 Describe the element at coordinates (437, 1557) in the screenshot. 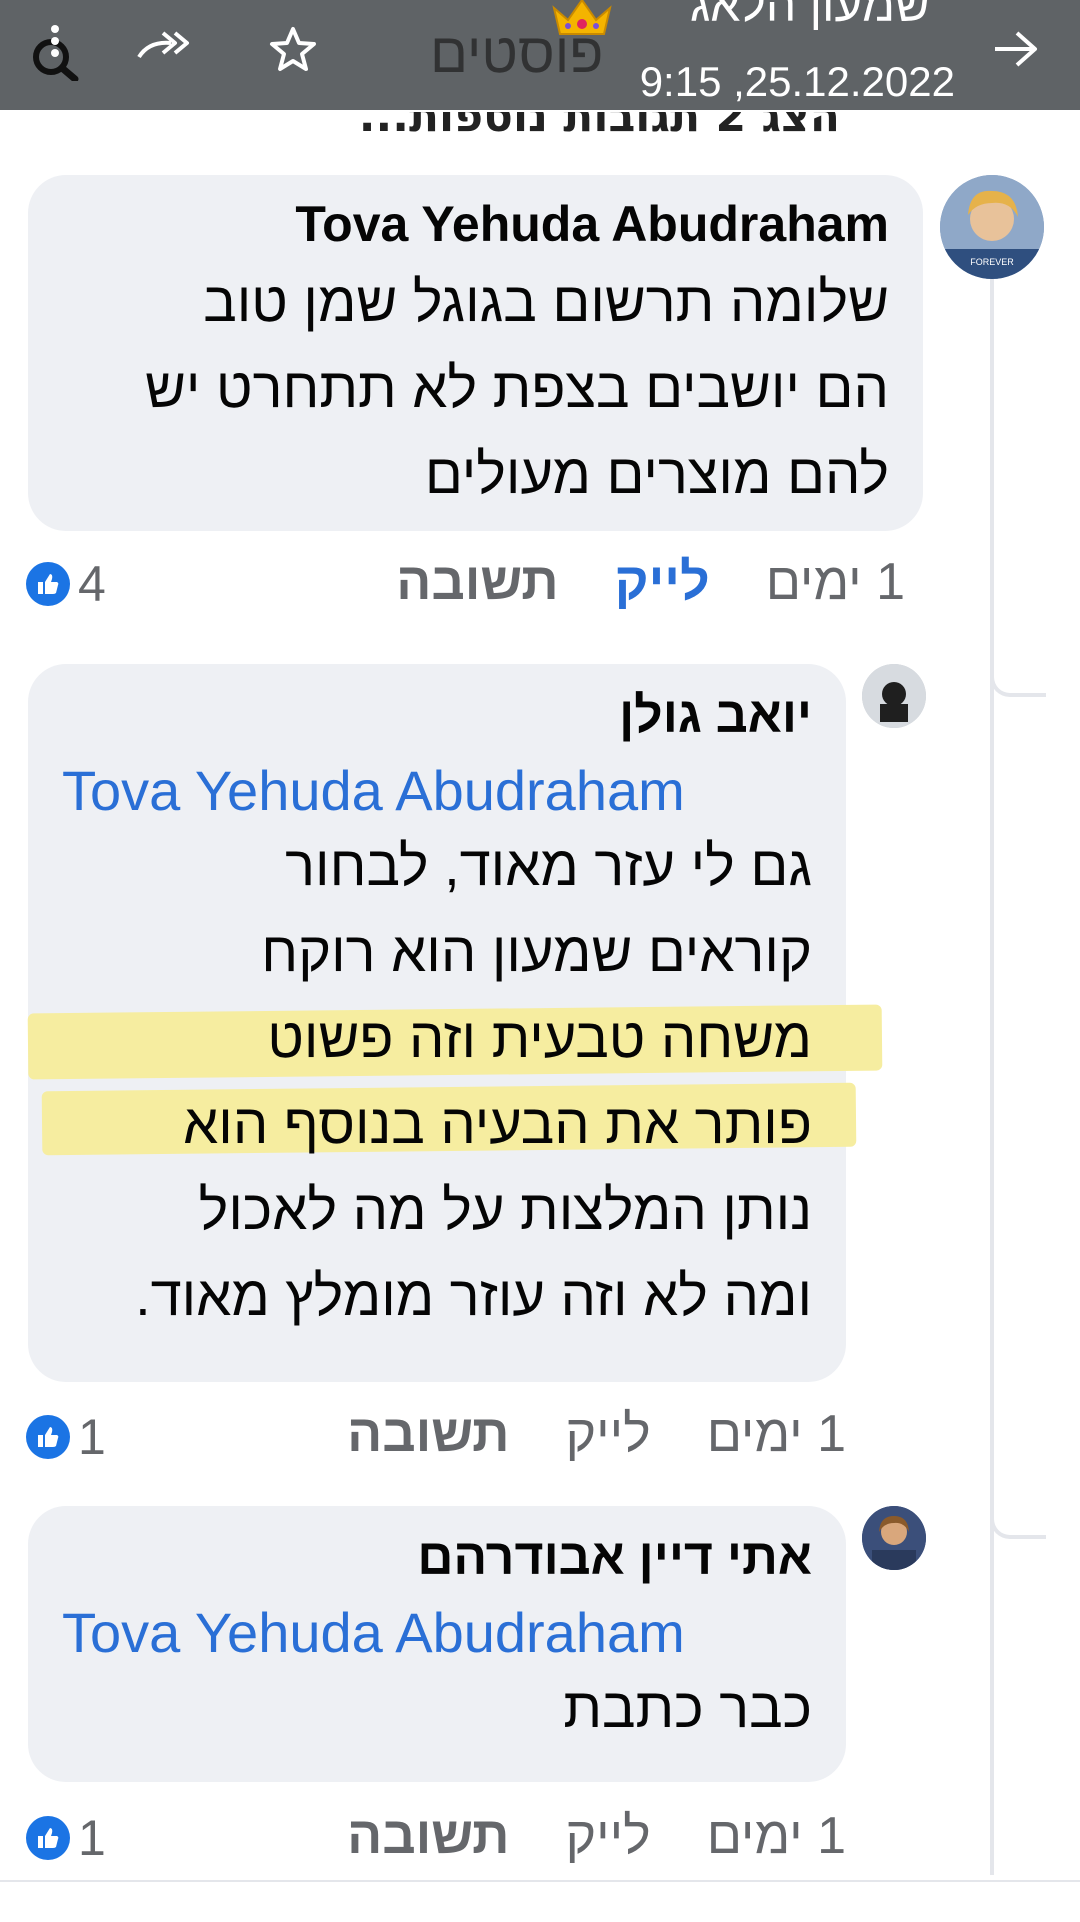

I see `comment-author: אתי דיין אבודרהם` at that location.